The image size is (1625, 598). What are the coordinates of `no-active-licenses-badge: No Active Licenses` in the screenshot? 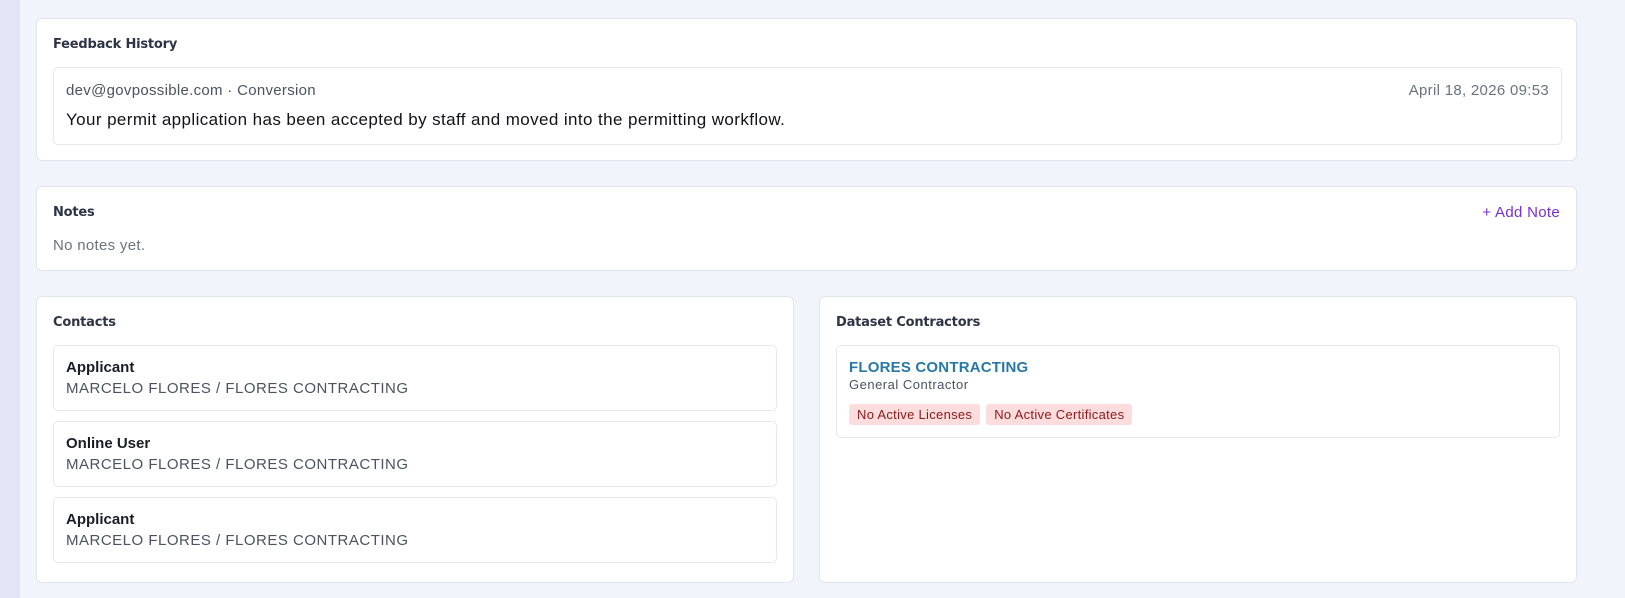 It's located at (915, 414).